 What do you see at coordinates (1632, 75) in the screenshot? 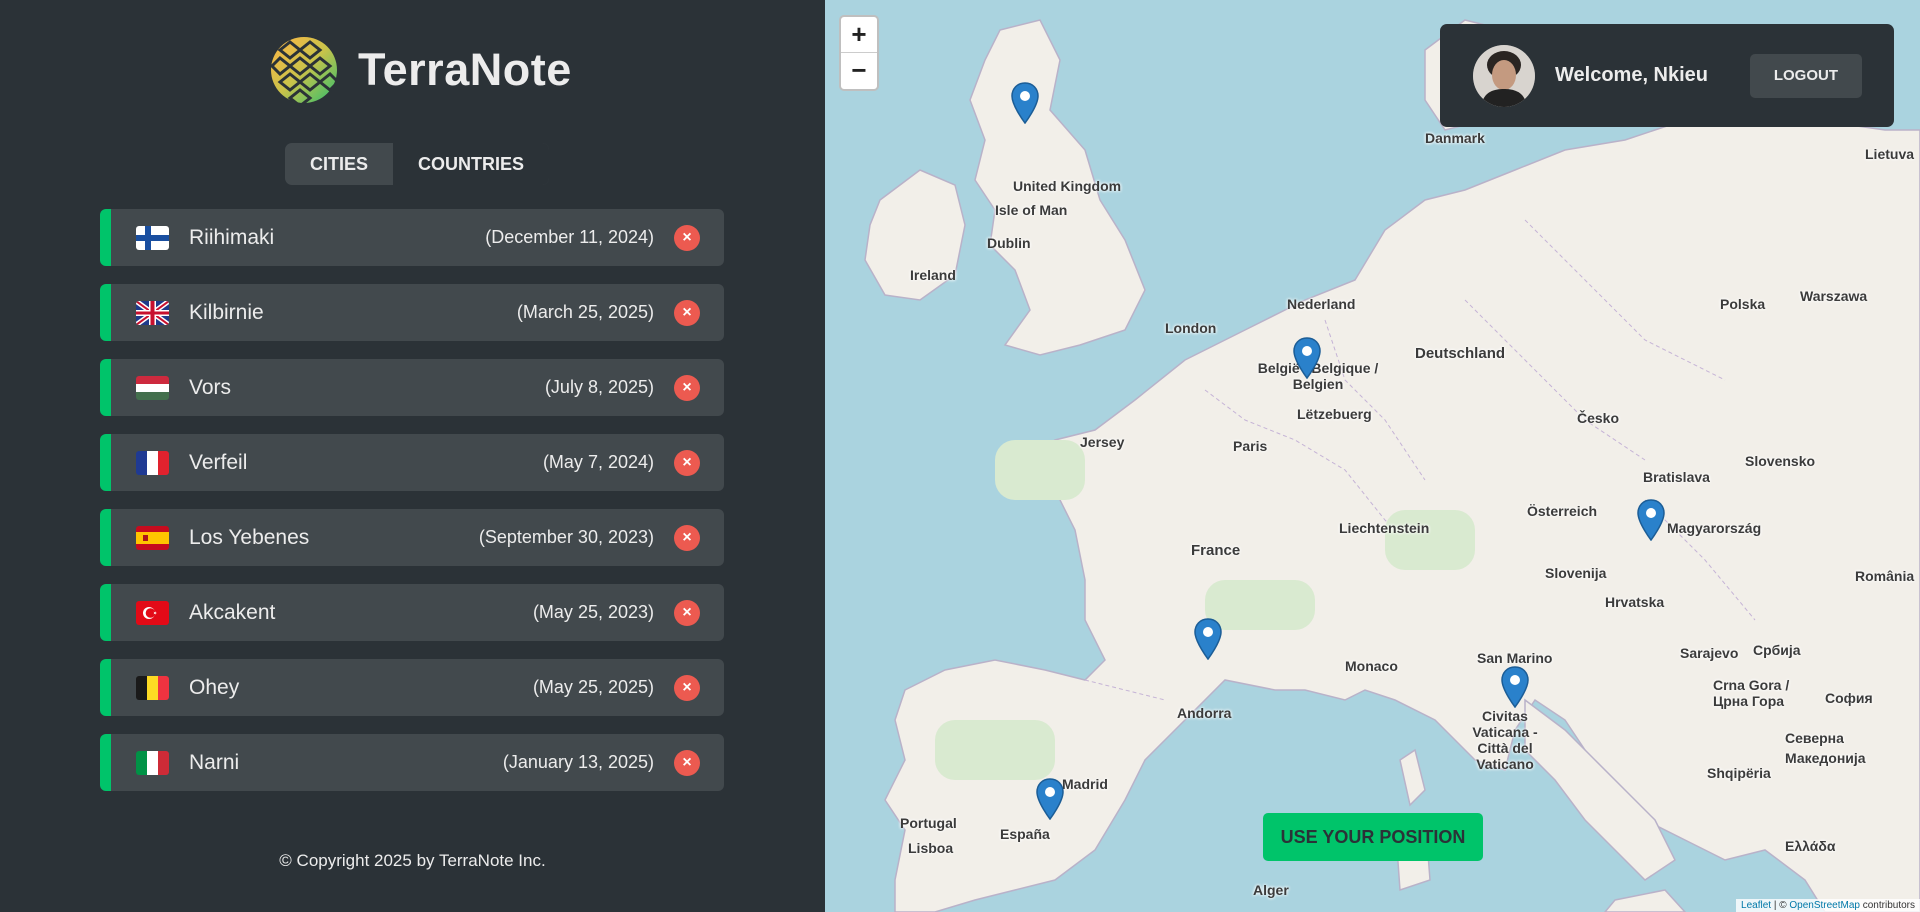
I see `welcome-text: Welcome, Nkieu` at bounding box center [1632, 75].